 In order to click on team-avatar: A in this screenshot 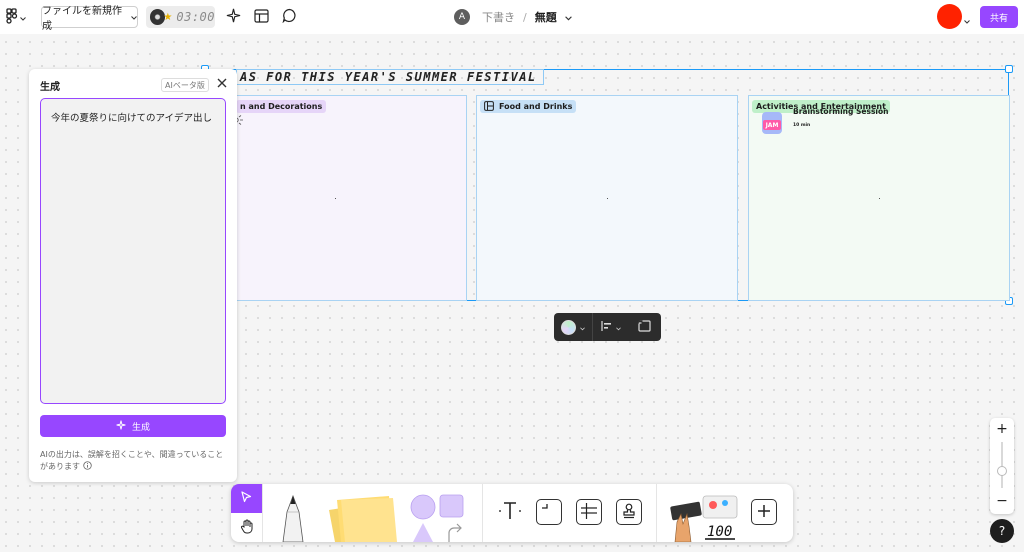, I will do `click(462, 17)`.